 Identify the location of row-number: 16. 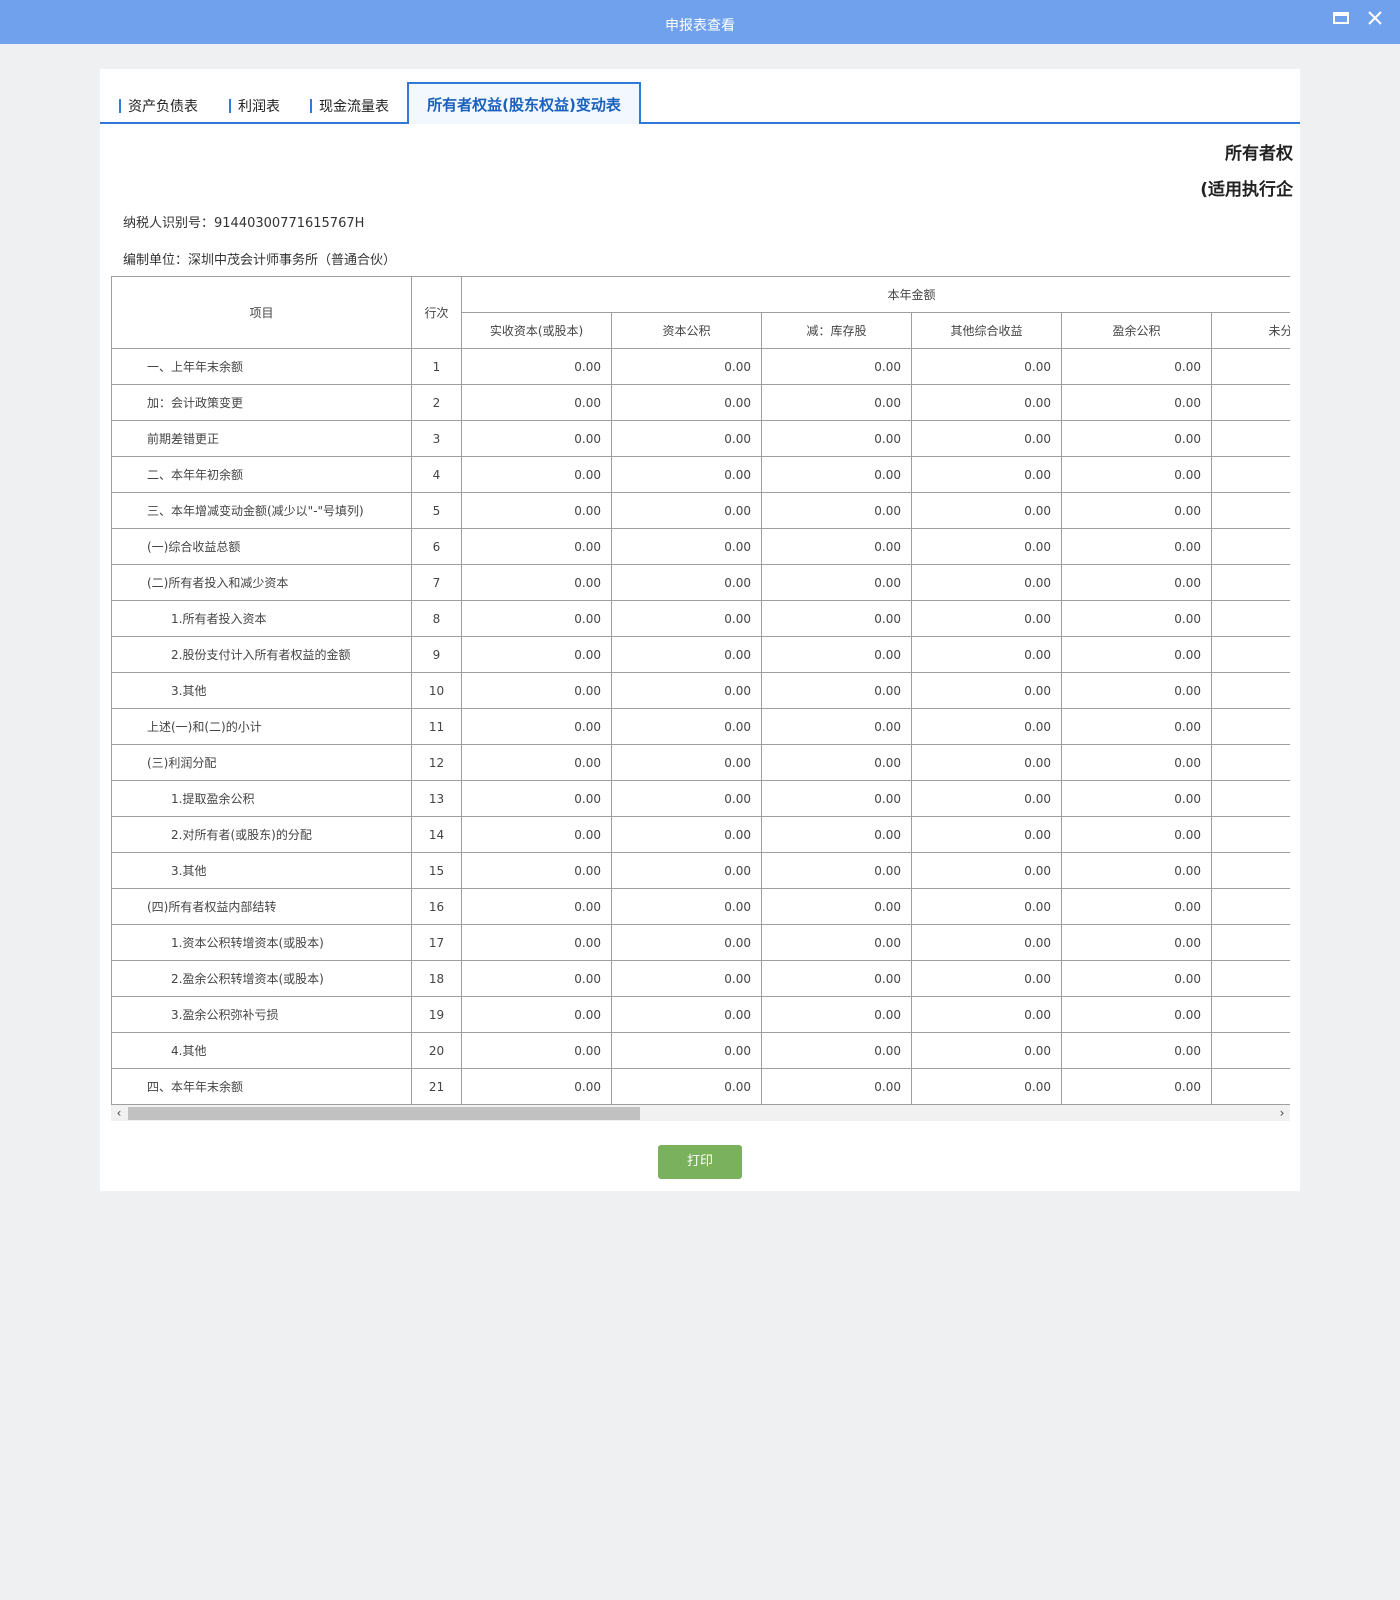
(436, 906).